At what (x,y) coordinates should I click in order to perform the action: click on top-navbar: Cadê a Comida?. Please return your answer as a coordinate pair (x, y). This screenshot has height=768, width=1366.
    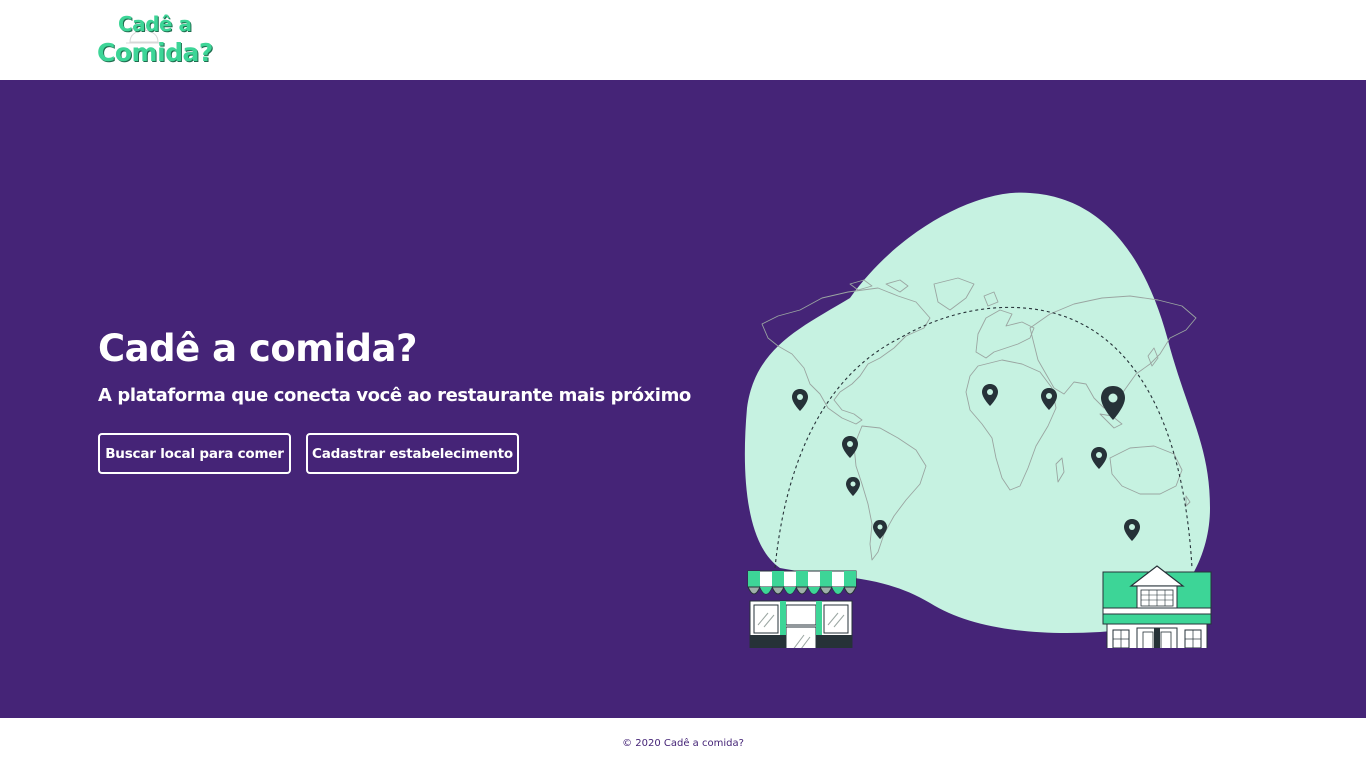
    Looking at the image, I should click on (683, 40).